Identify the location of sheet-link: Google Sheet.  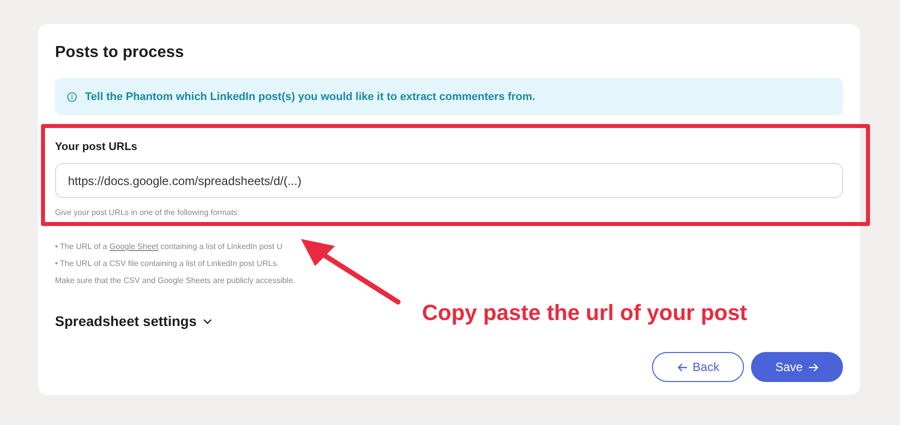
(133, 246).